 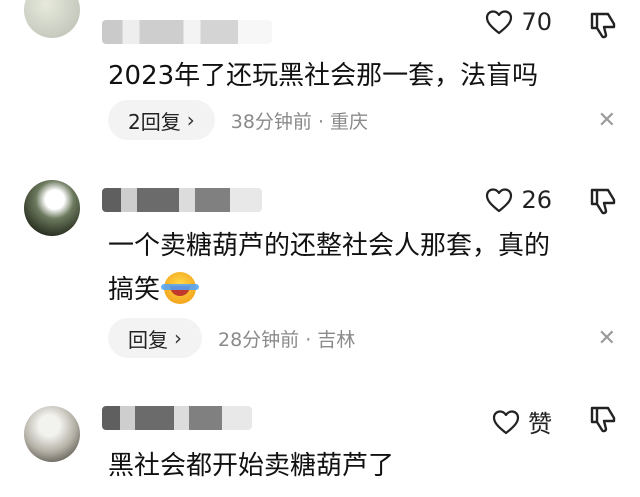 I want to click on comment-text: 2023年了还玩黑社会那一套，法盲吗, so click(x=323, y=76).